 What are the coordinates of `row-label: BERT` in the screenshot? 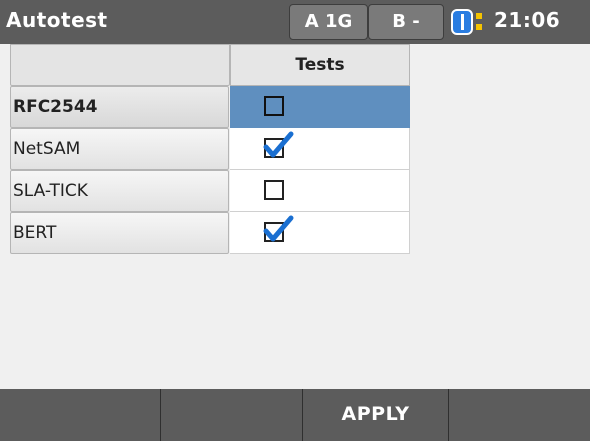 It's located at (35, 233).